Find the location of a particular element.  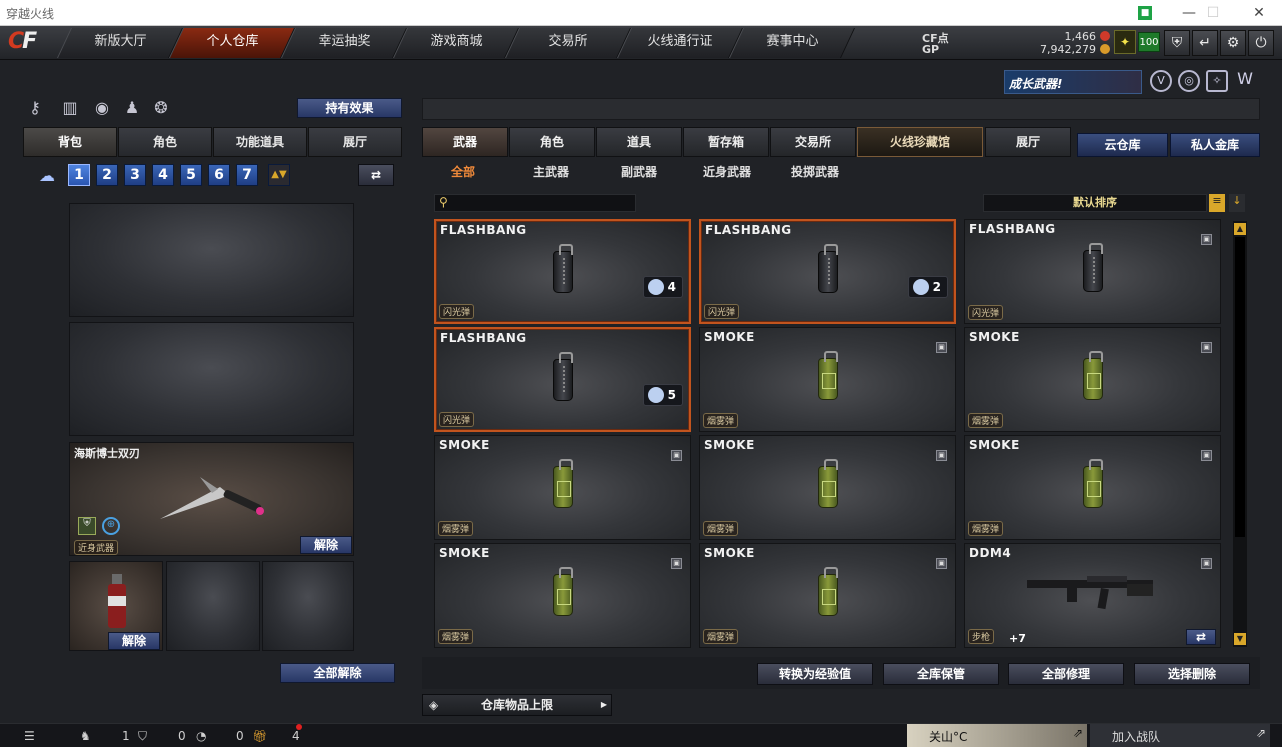

subtab-4: 投掷武器 is located at coordinates (815, 171).